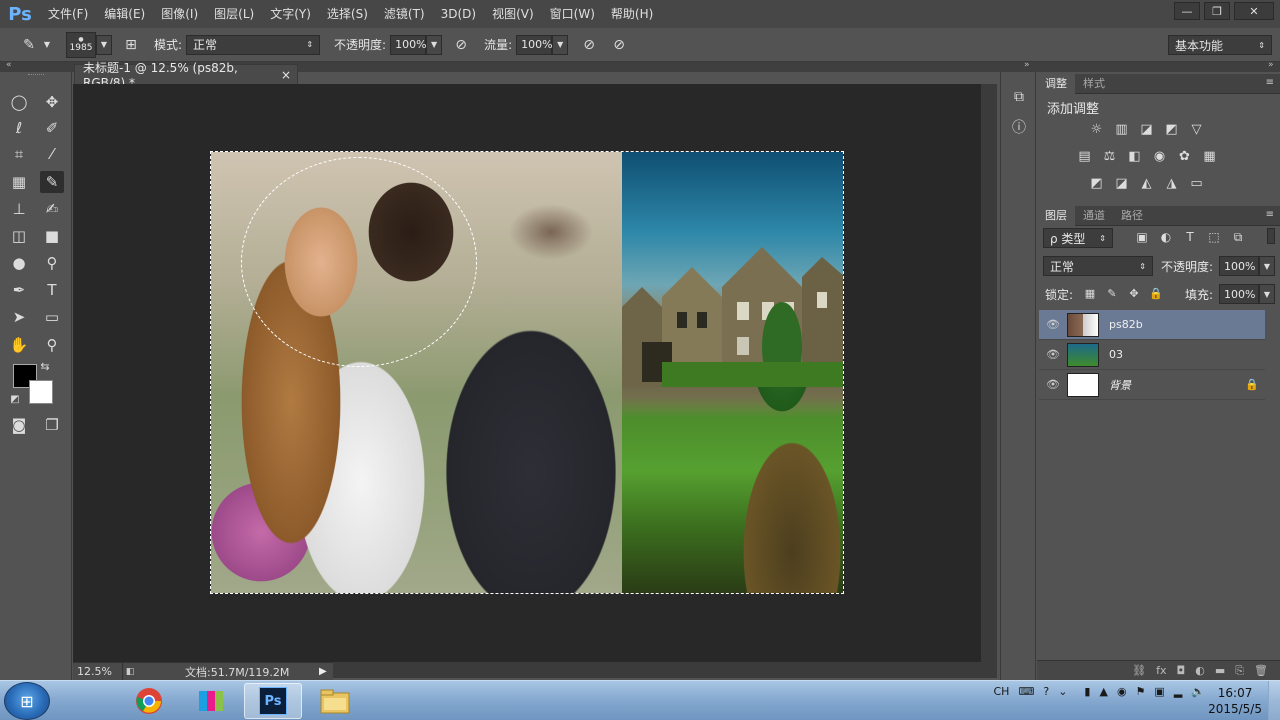  I want to click on color-lookup-icon: ▦, so click(1209, 156).